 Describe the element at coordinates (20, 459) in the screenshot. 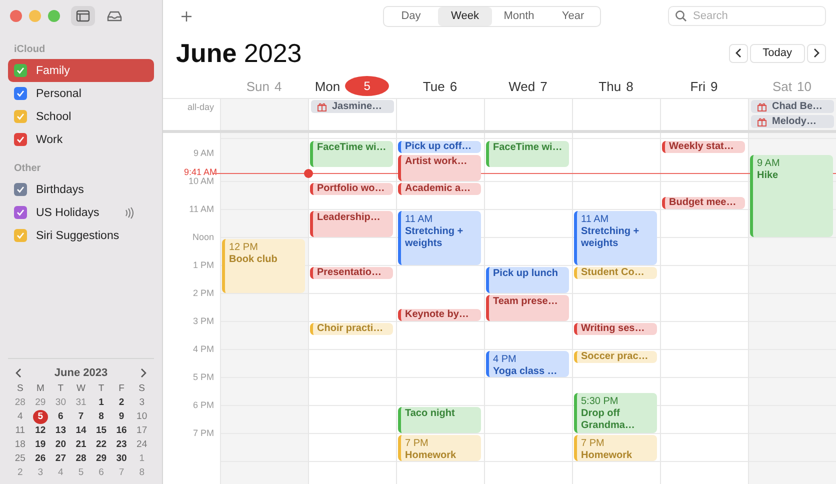

I see `date-cell: 25` at that location.